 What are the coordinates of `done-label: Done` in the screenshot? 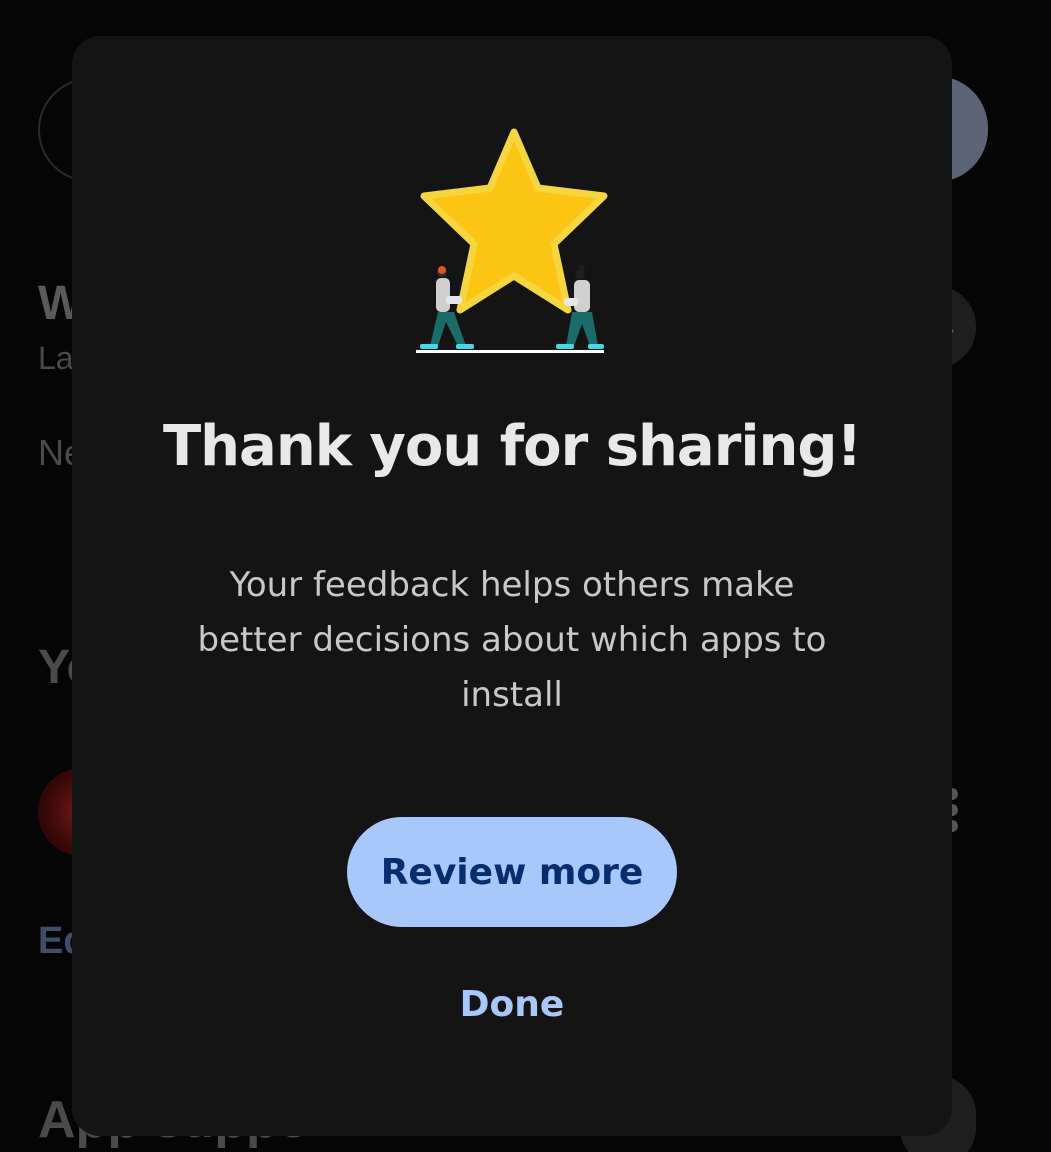 It's located at (512, 1004).